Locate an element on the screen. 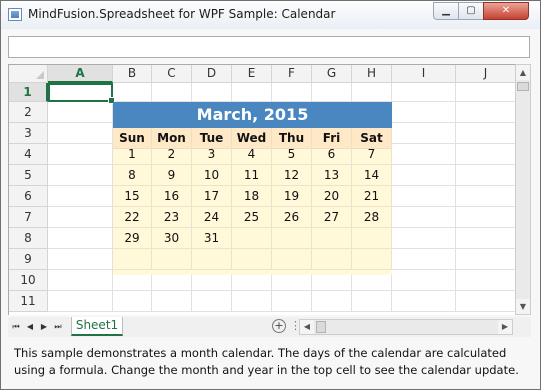 The height and width of the screenshot is (390, 541). add-sheet-icon: + is located at coordinates (279, 326).